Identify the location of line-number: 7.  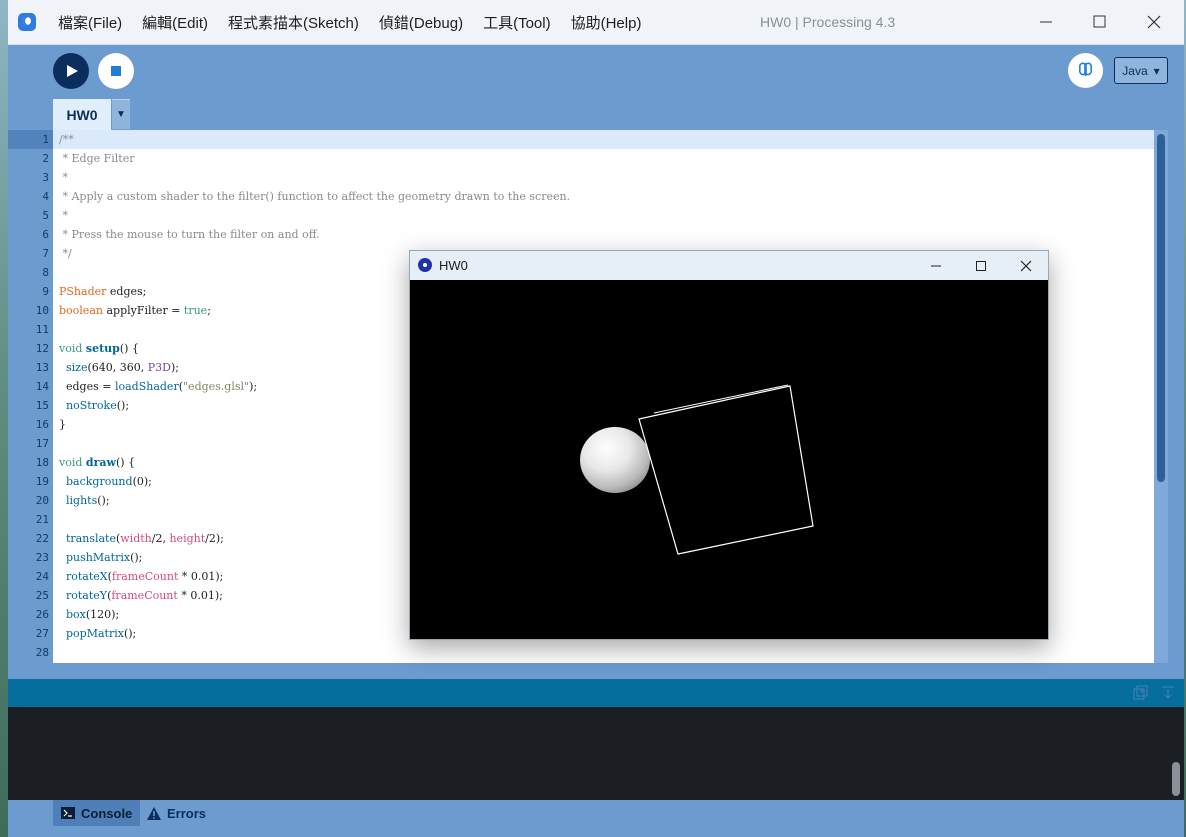
(45, 253).